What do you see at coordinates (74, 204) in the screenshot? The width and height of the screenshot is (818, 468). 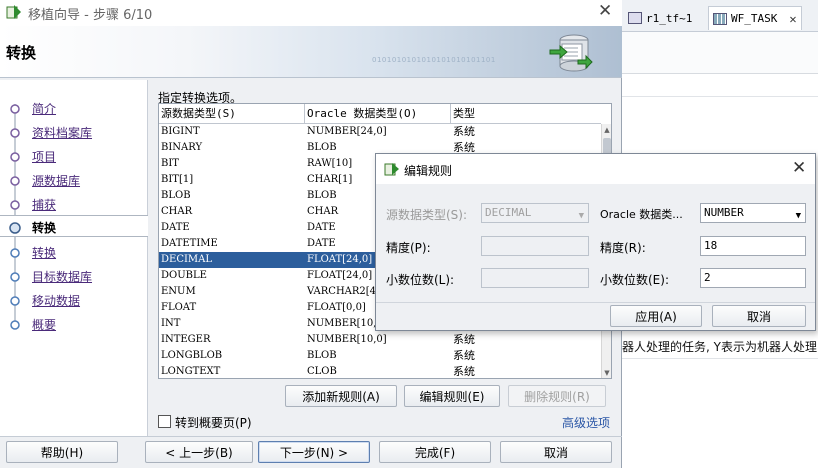 I see `nav-step-capture: 捕获` at bounding box center [74, 204].